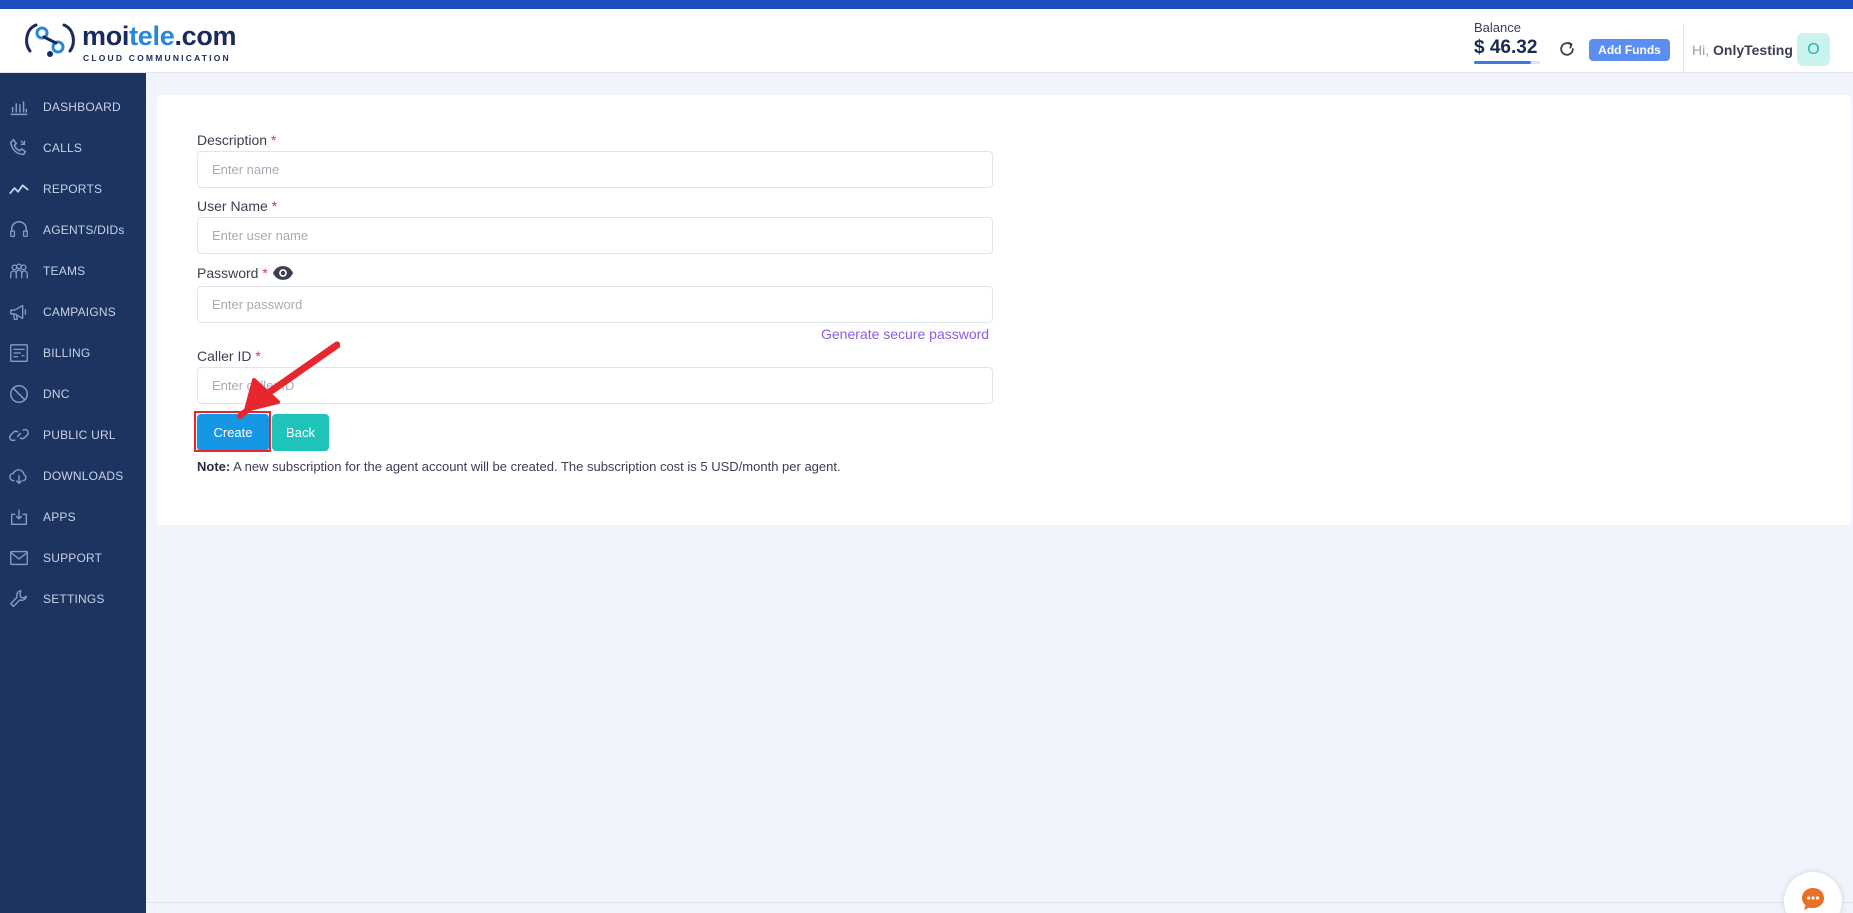 This screenshot has width=1853, height=913. Describe the element at coordinates (63, 148) in the screenshot. I see `sidebar-item-label: CALLS` at that location.